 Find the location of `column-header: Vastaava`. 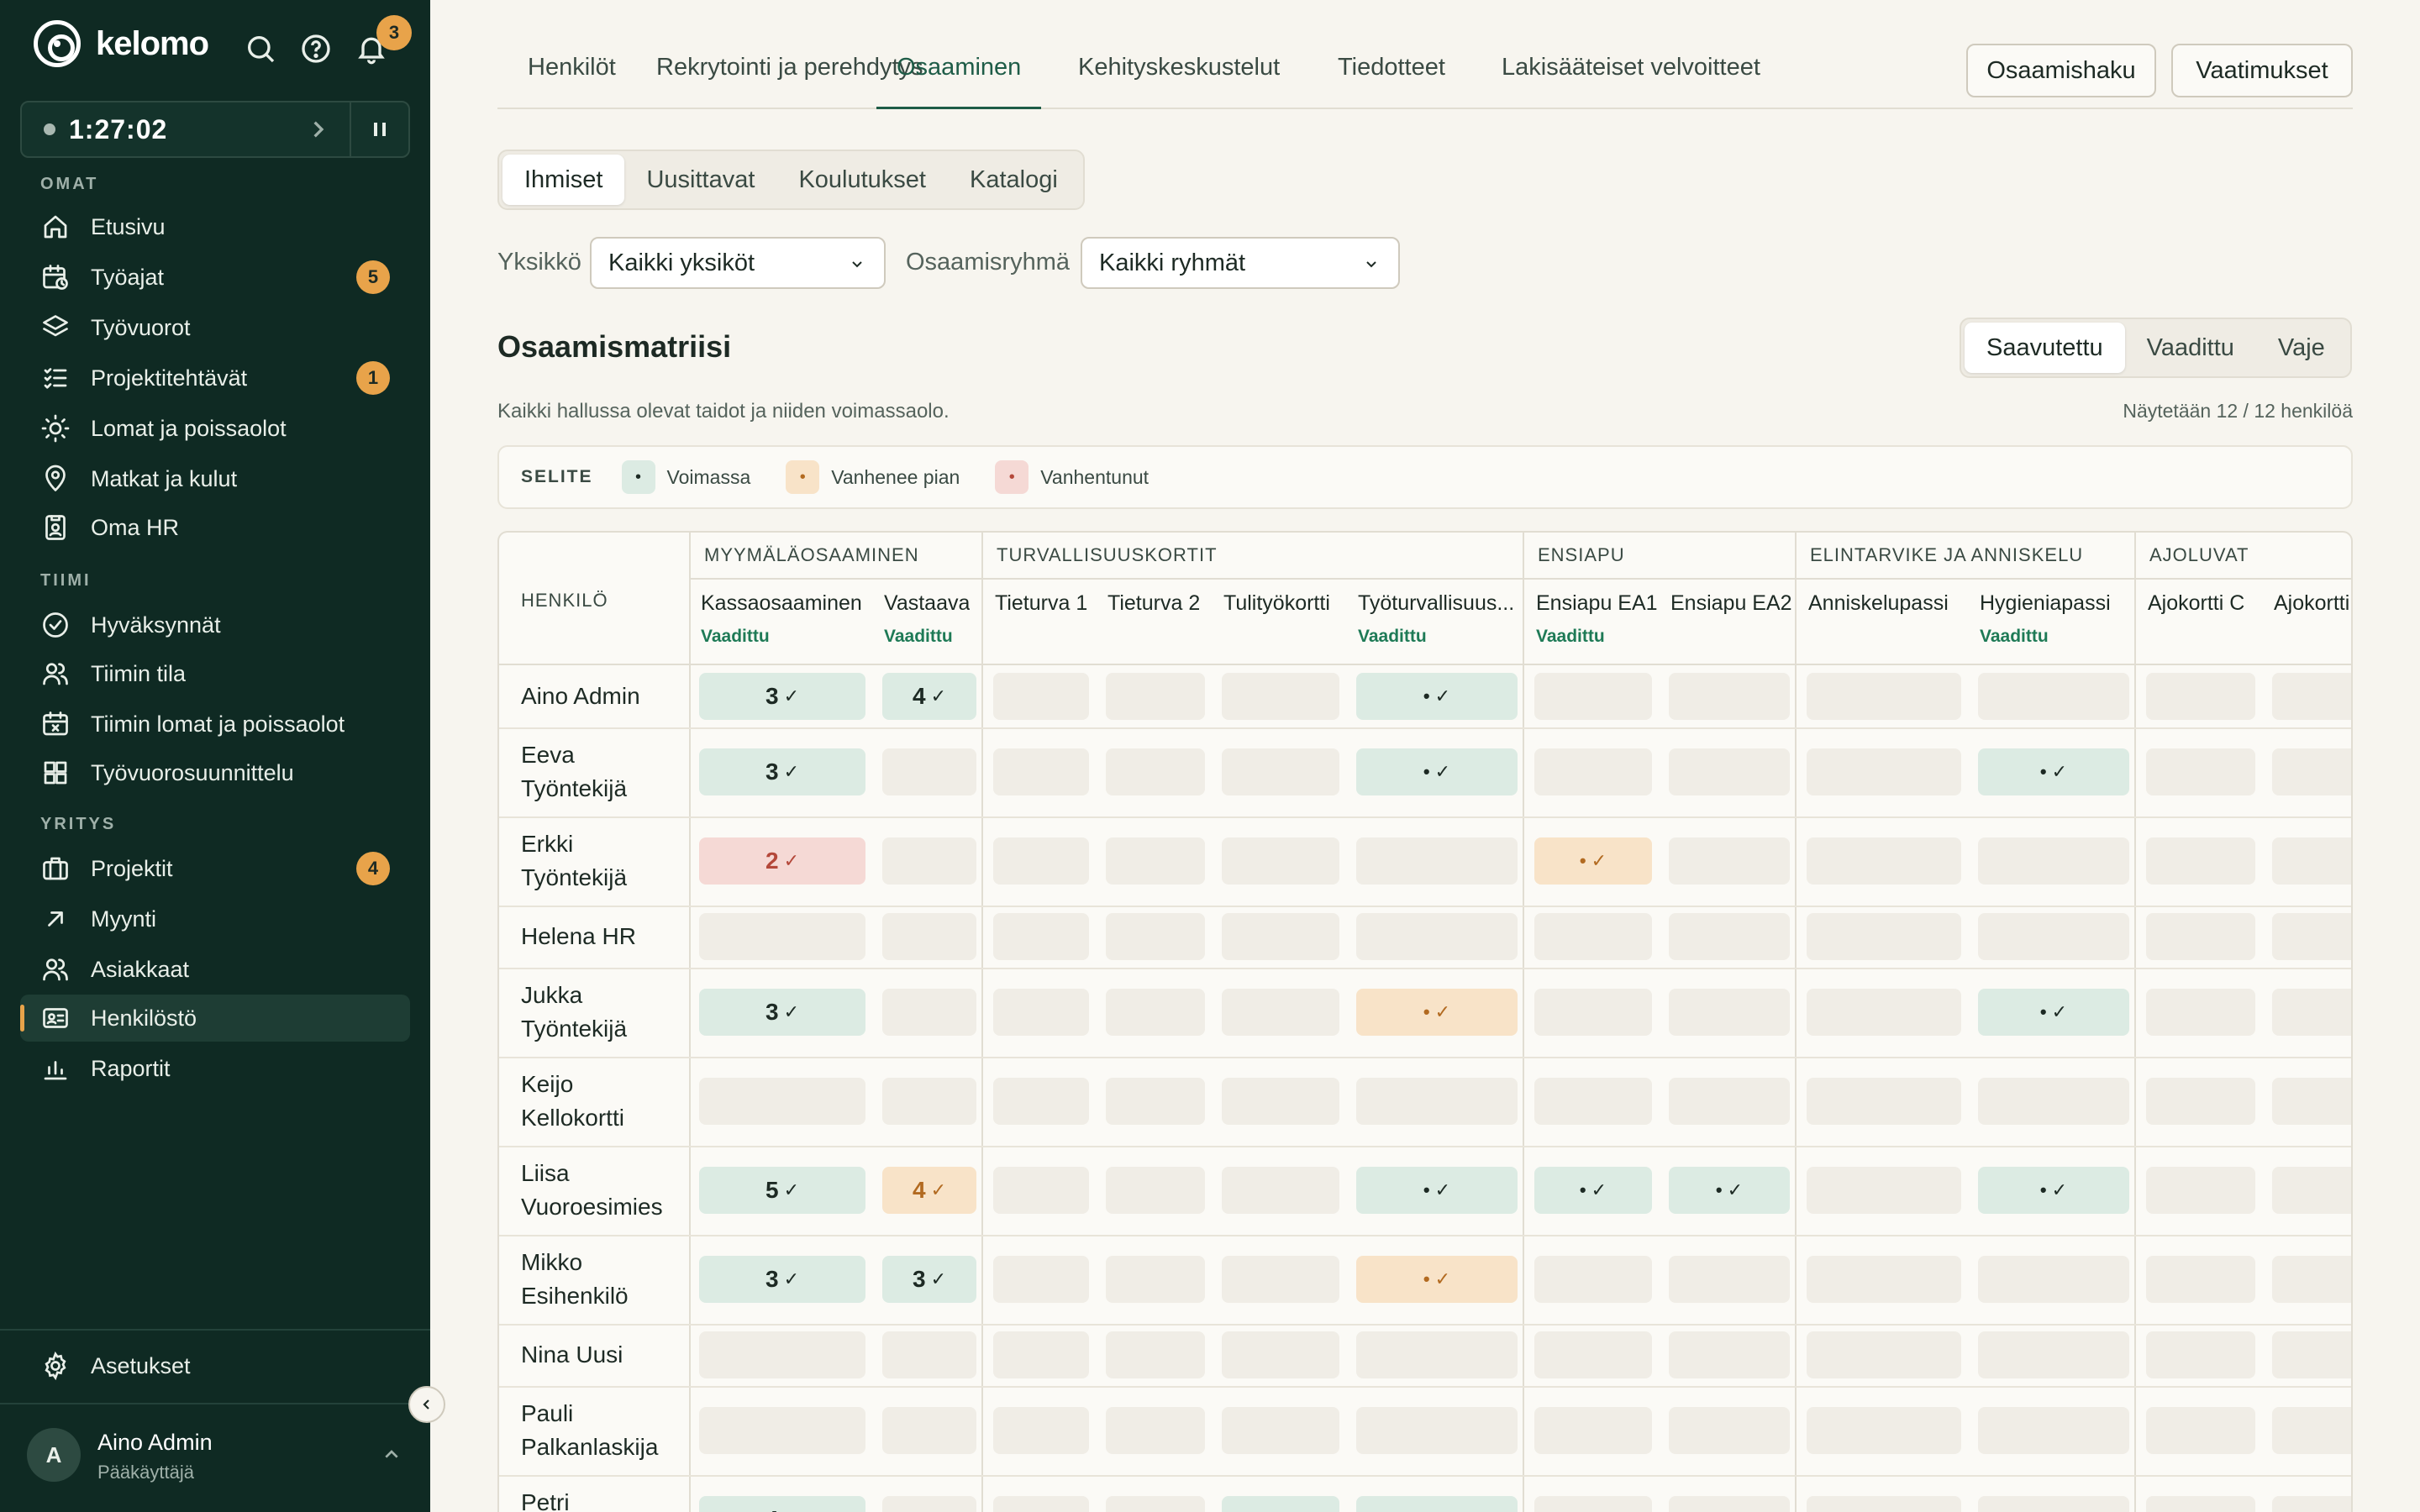

column-header: Vastaava is located at coordinates (927, 603).